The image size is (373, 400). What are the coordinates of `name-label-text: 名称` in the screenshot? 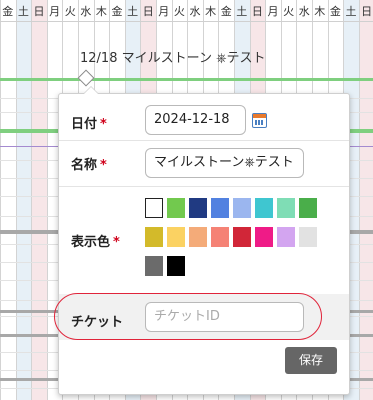 It's located at (84, 165).